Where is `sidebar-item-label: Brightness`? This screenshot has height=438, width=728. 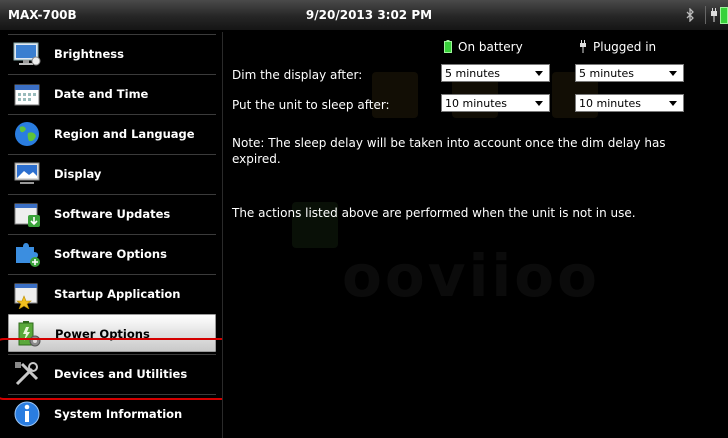
sidebar-item-label: Brightness is located at coordinates (89, 54).